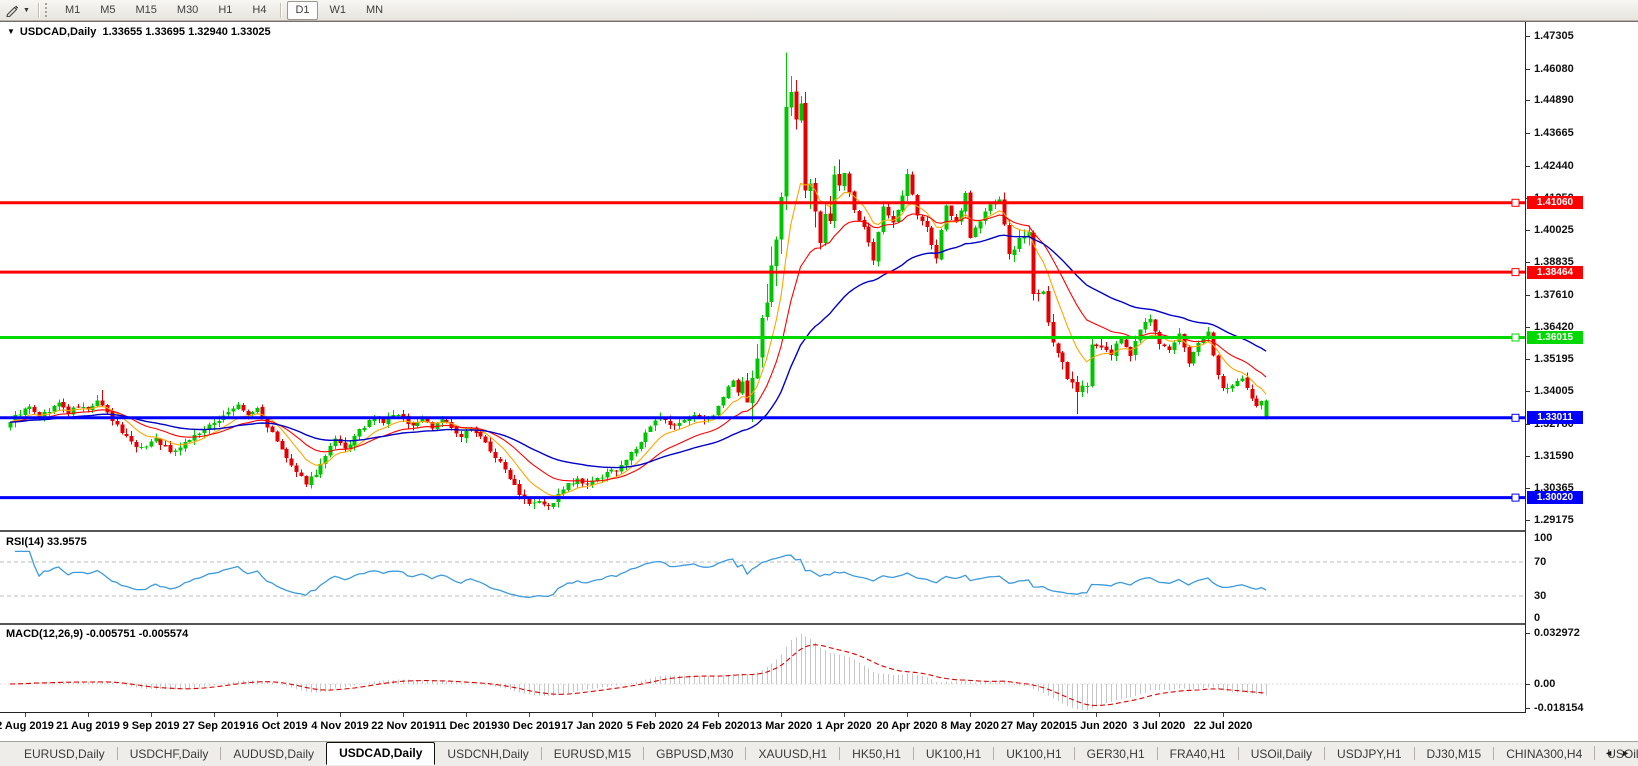 The image size is (1638, 766). I want to click on chart-tab-USDCHF-Daily: USDCHF,Daily, so click(169, 754).